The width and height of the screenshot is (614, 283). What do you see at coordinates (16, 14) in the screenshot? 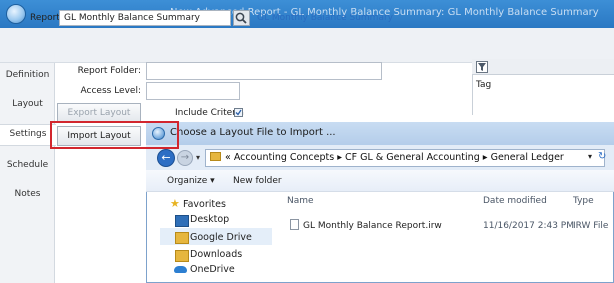
I see `app-globe-icon` at bounding box center [16, 14].